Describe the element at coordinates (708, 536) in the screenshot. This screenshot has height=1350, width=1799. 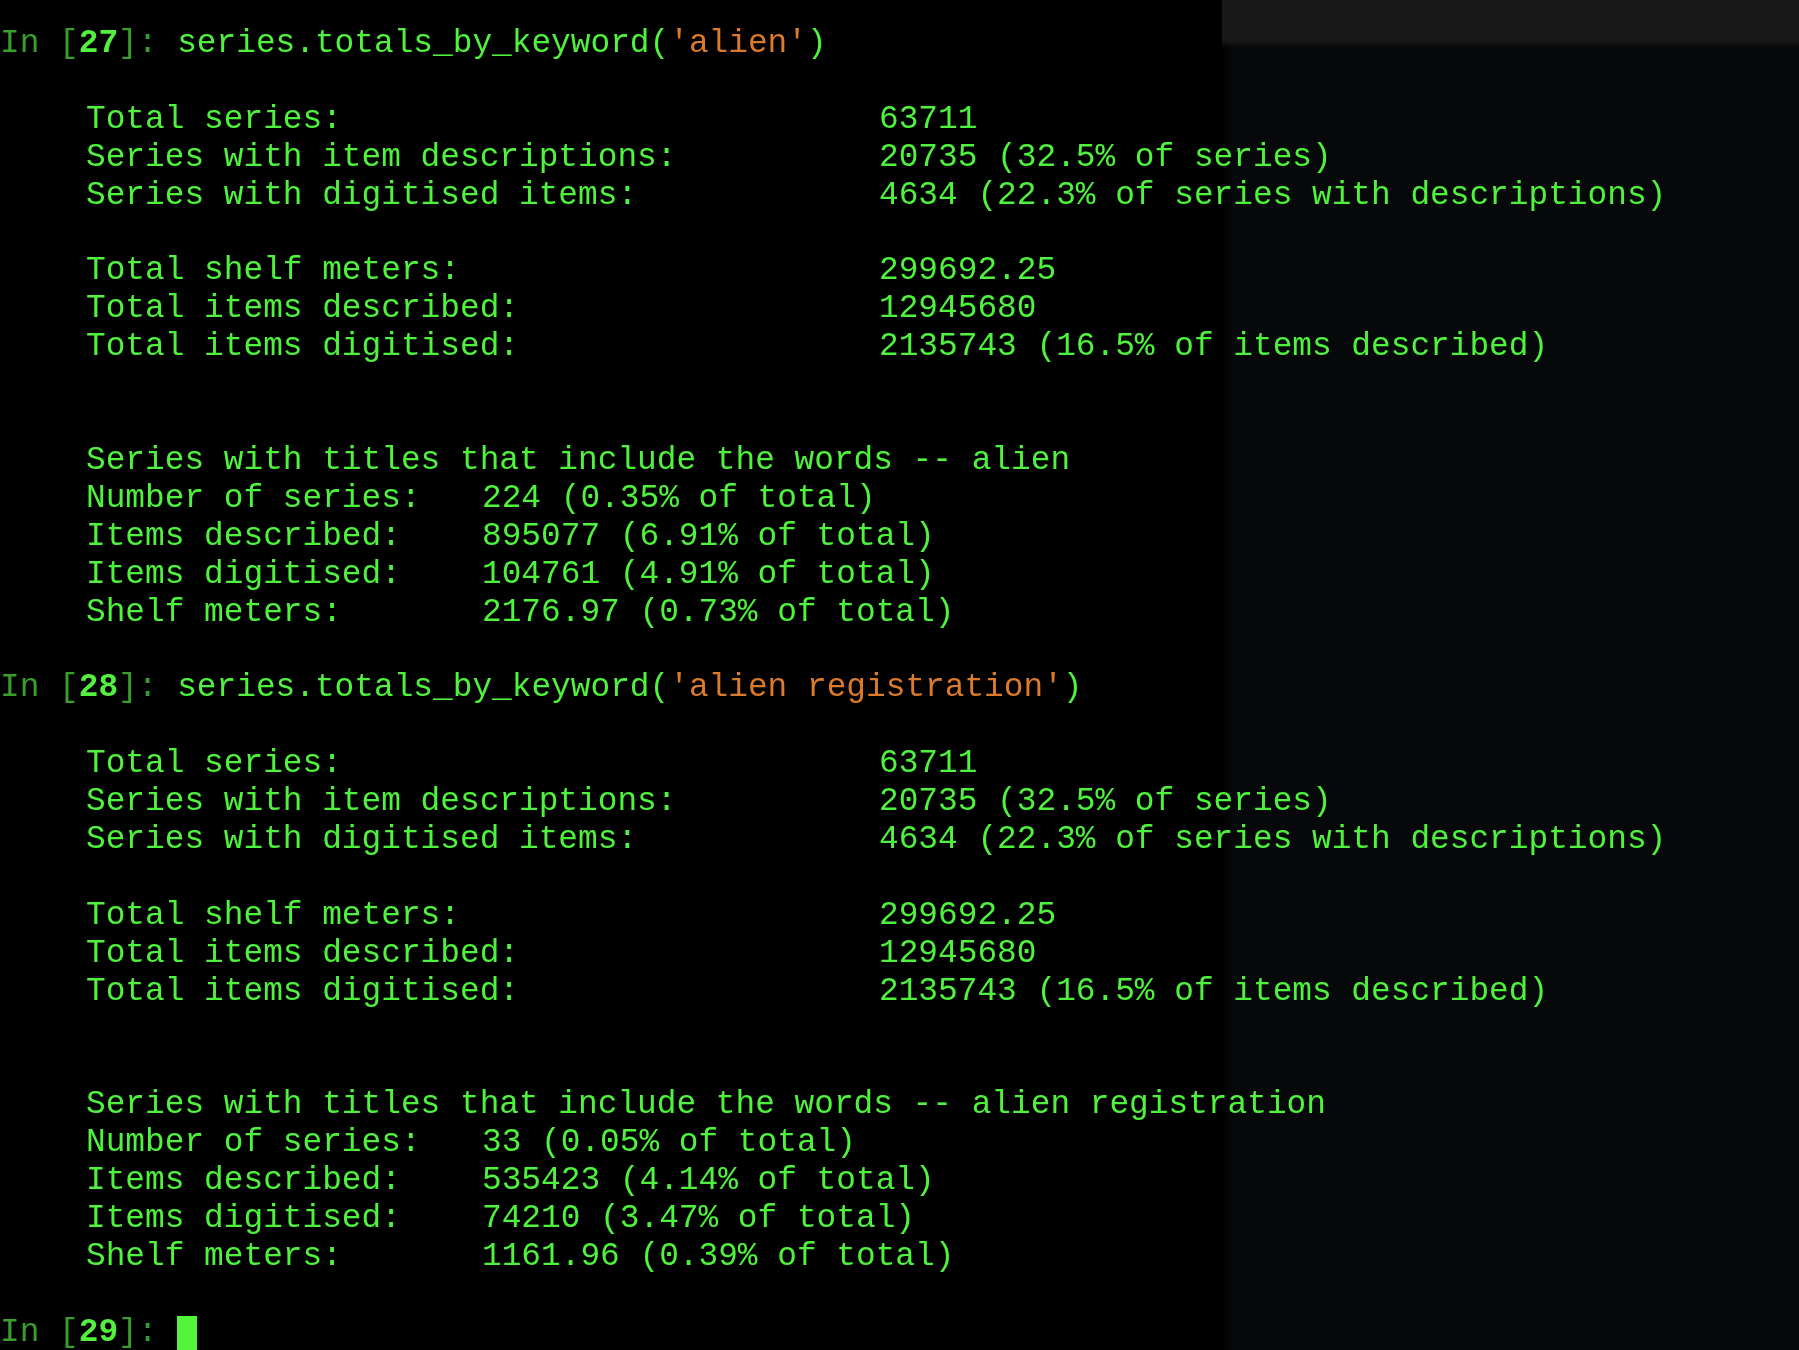
I see `stat-value: 895077 (6.91% of total)` at that location.